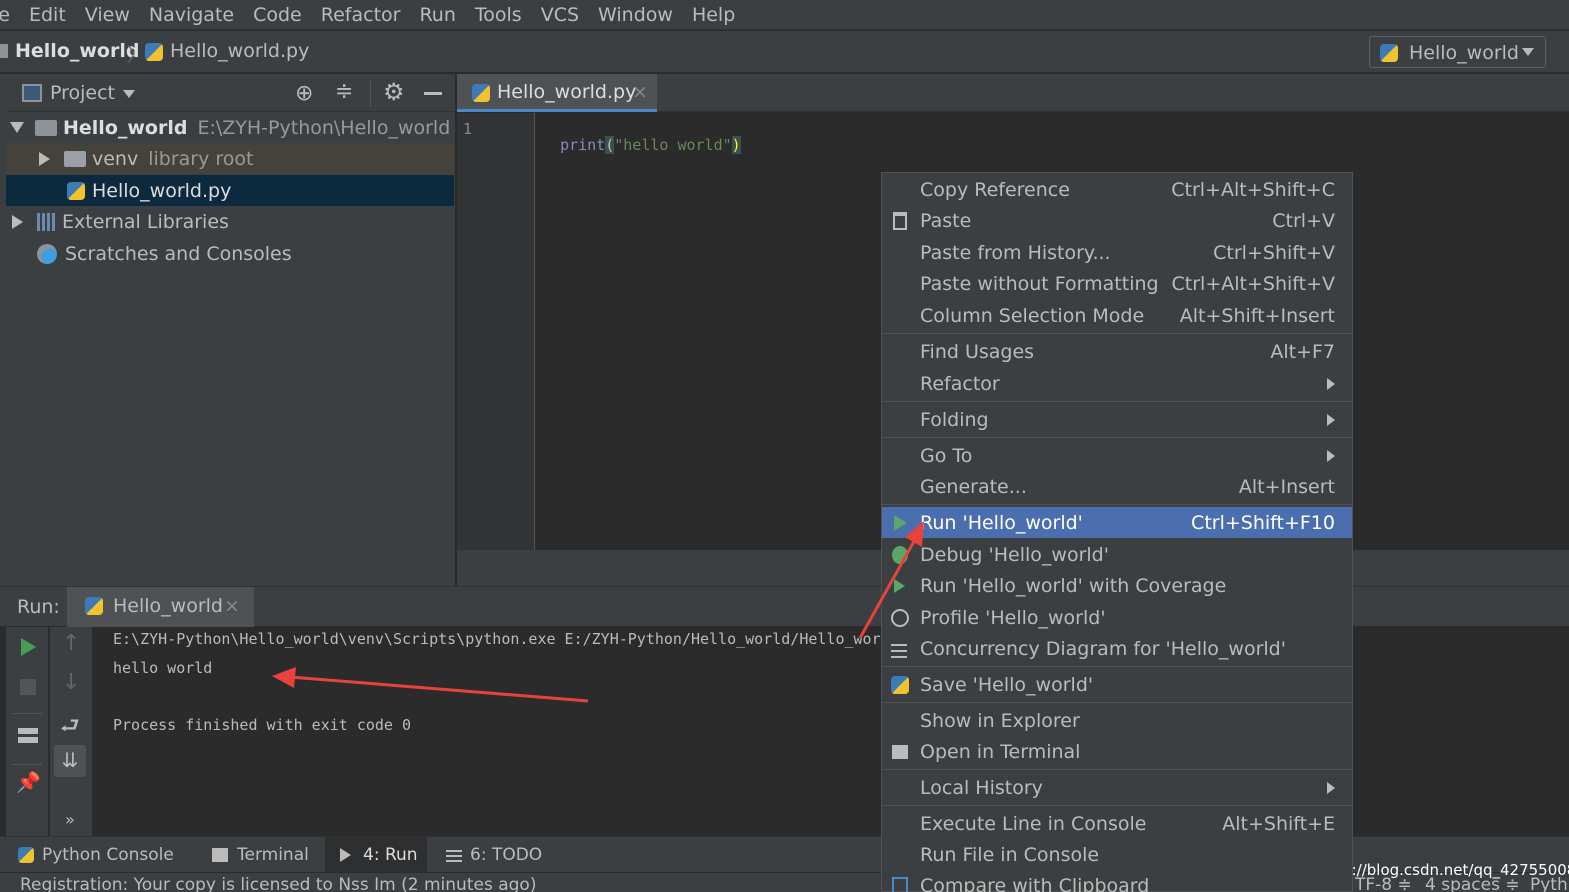  I want to click on annotation-arrow-console, so click(439, 689).